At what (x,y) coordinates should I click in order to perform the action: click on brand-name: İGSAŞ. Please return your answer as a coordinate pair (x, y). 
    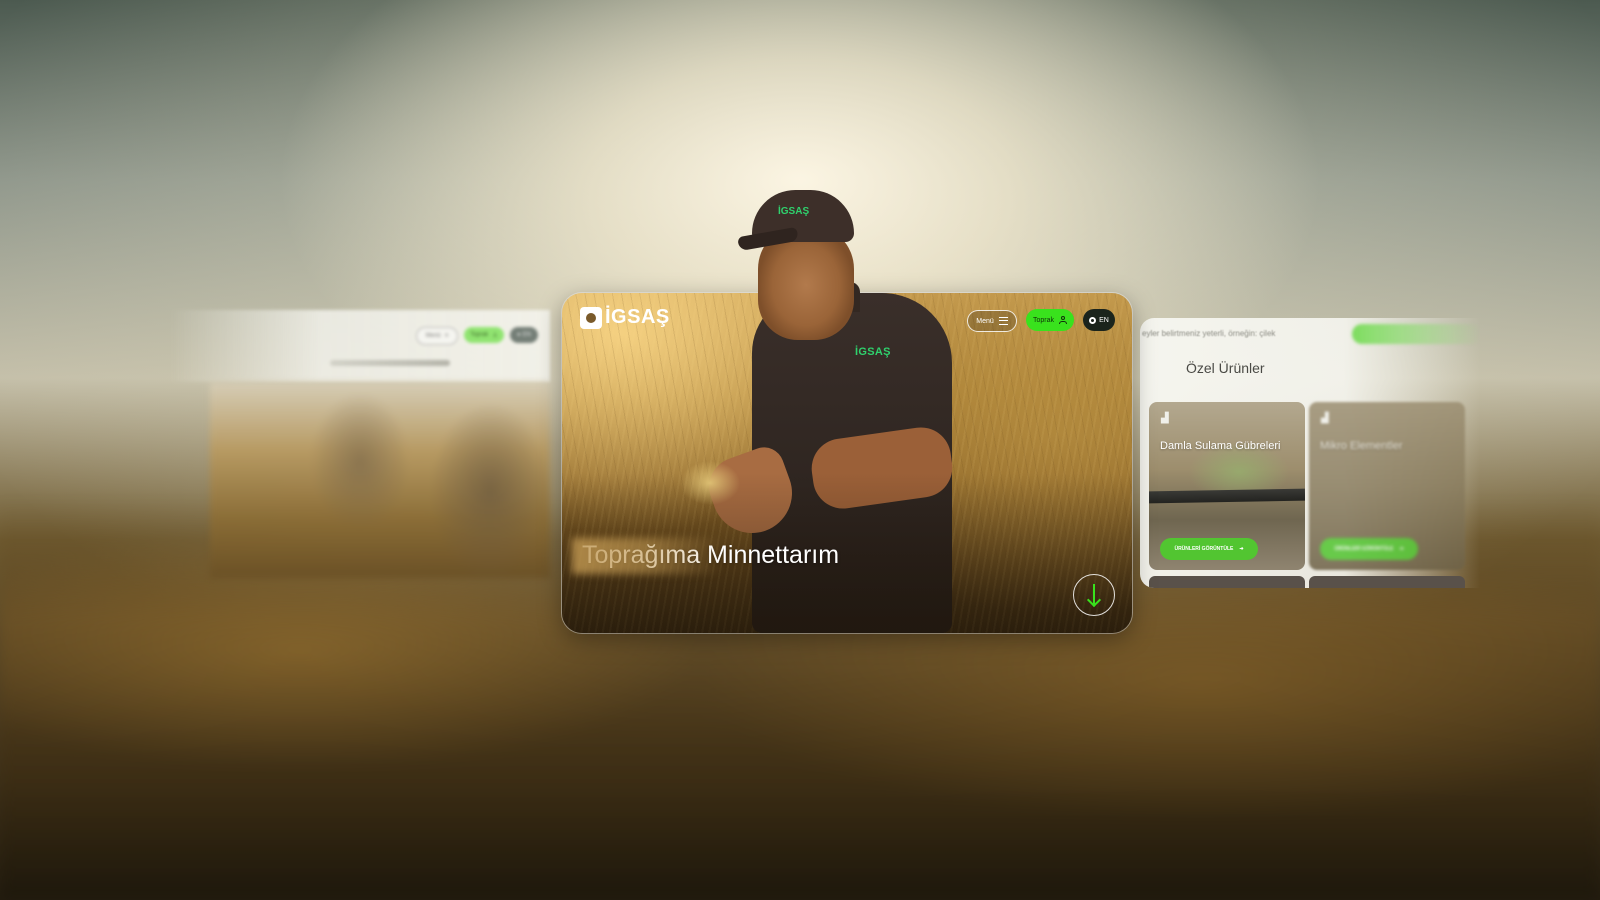
    Looking at the image, I should click on (637, 317).